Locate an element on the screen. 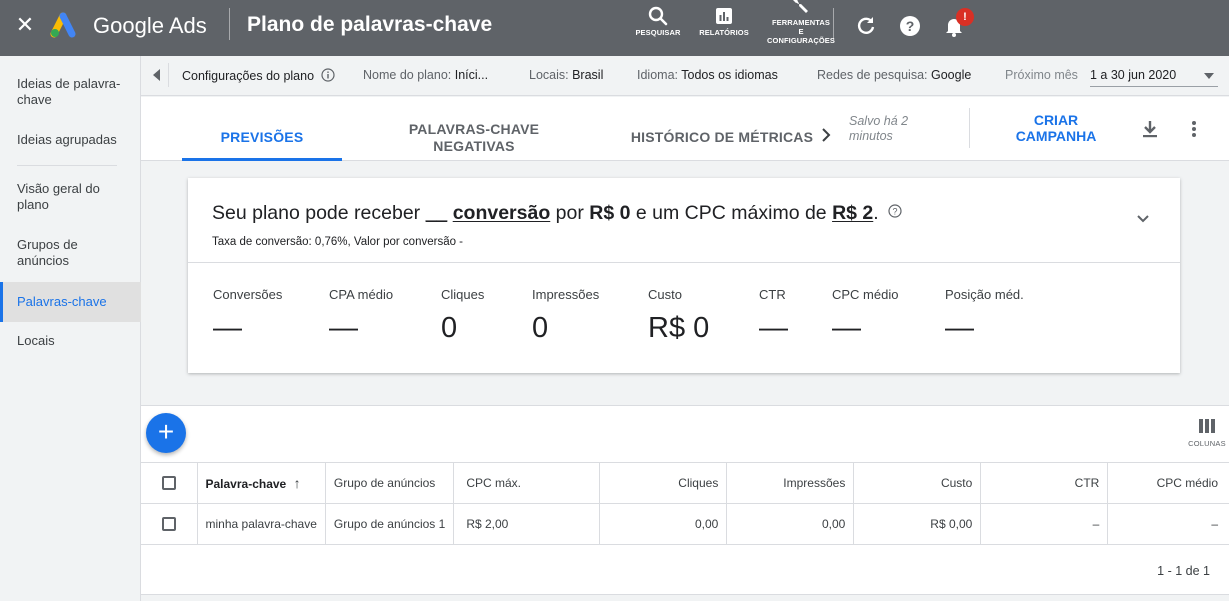  tools-label-line3: CONFIGURAÇÕES is located at coordinates (801, 40).